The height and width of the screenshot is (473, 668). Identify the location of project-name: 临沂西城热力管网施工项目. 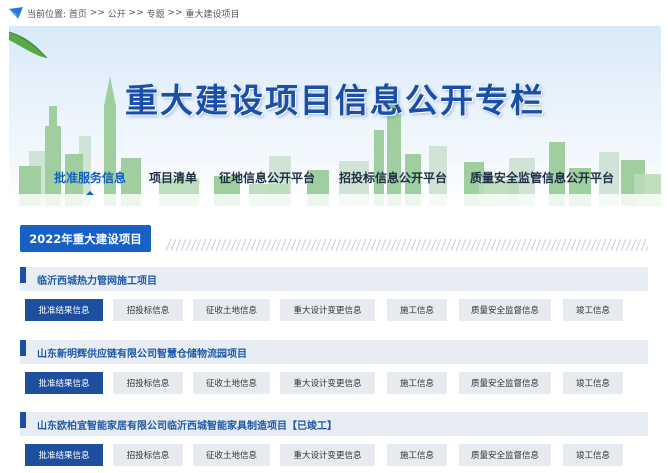
(97, 279).